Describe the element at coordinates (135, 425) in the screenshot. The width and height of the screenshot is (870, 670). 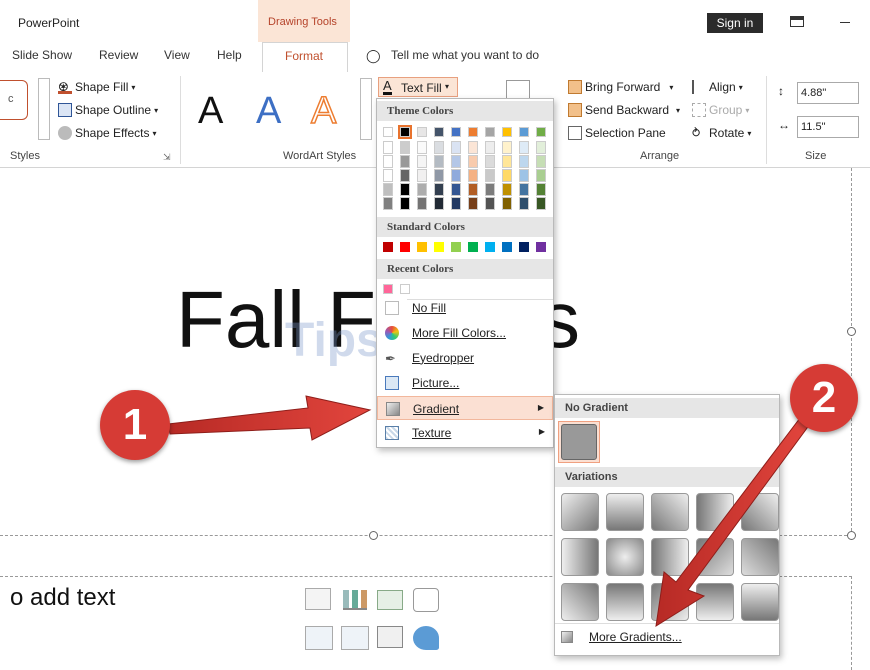
I see `step-badge-1: 1` at that location.